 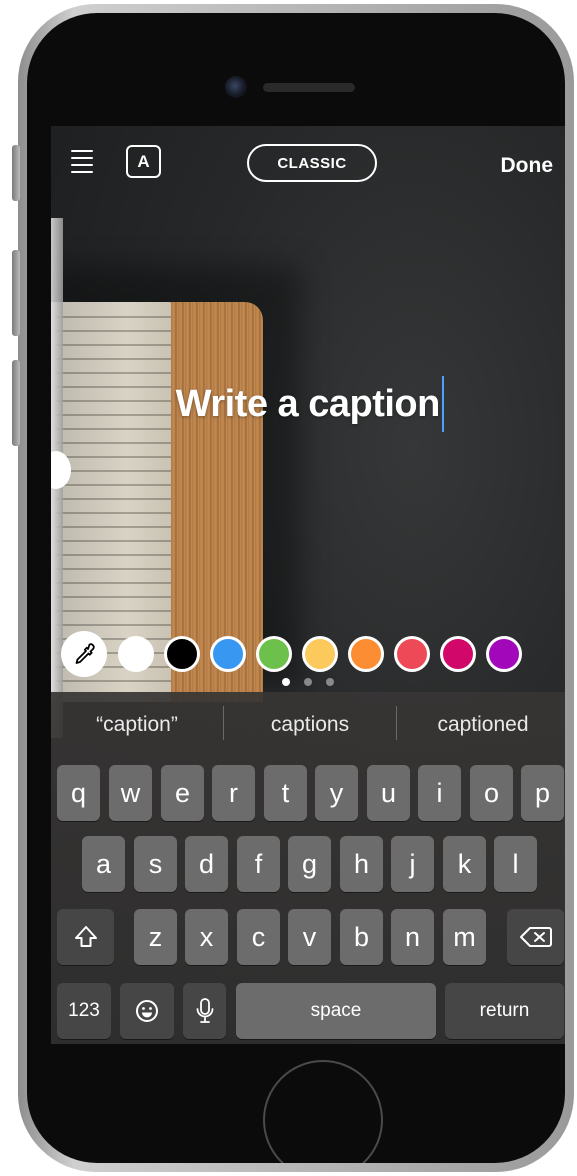 I want to click on key-k: k, so click(x=464, y=864).